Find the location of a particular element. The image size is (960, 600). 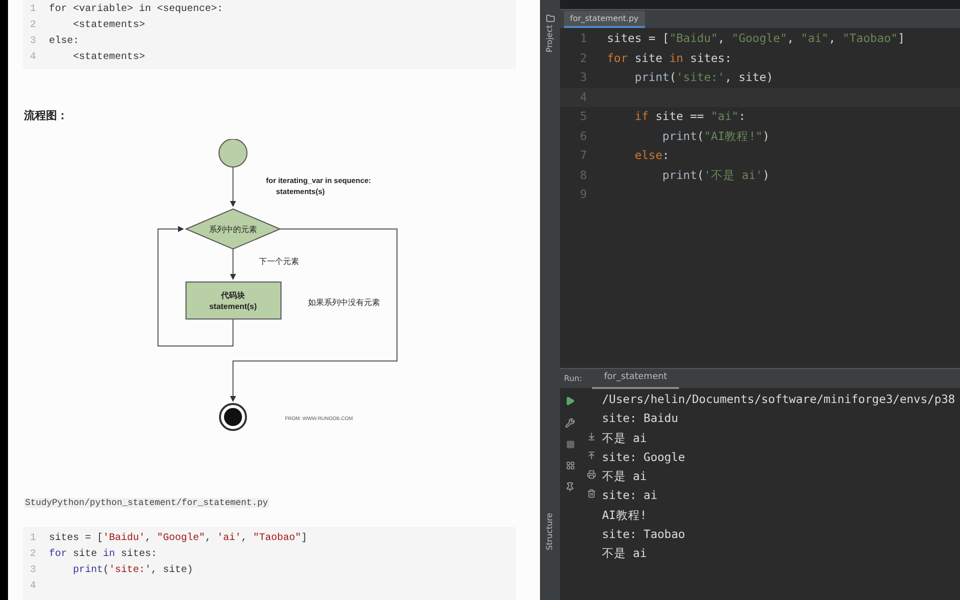

run-tab: for_statement is located at coordinates (636, 378).